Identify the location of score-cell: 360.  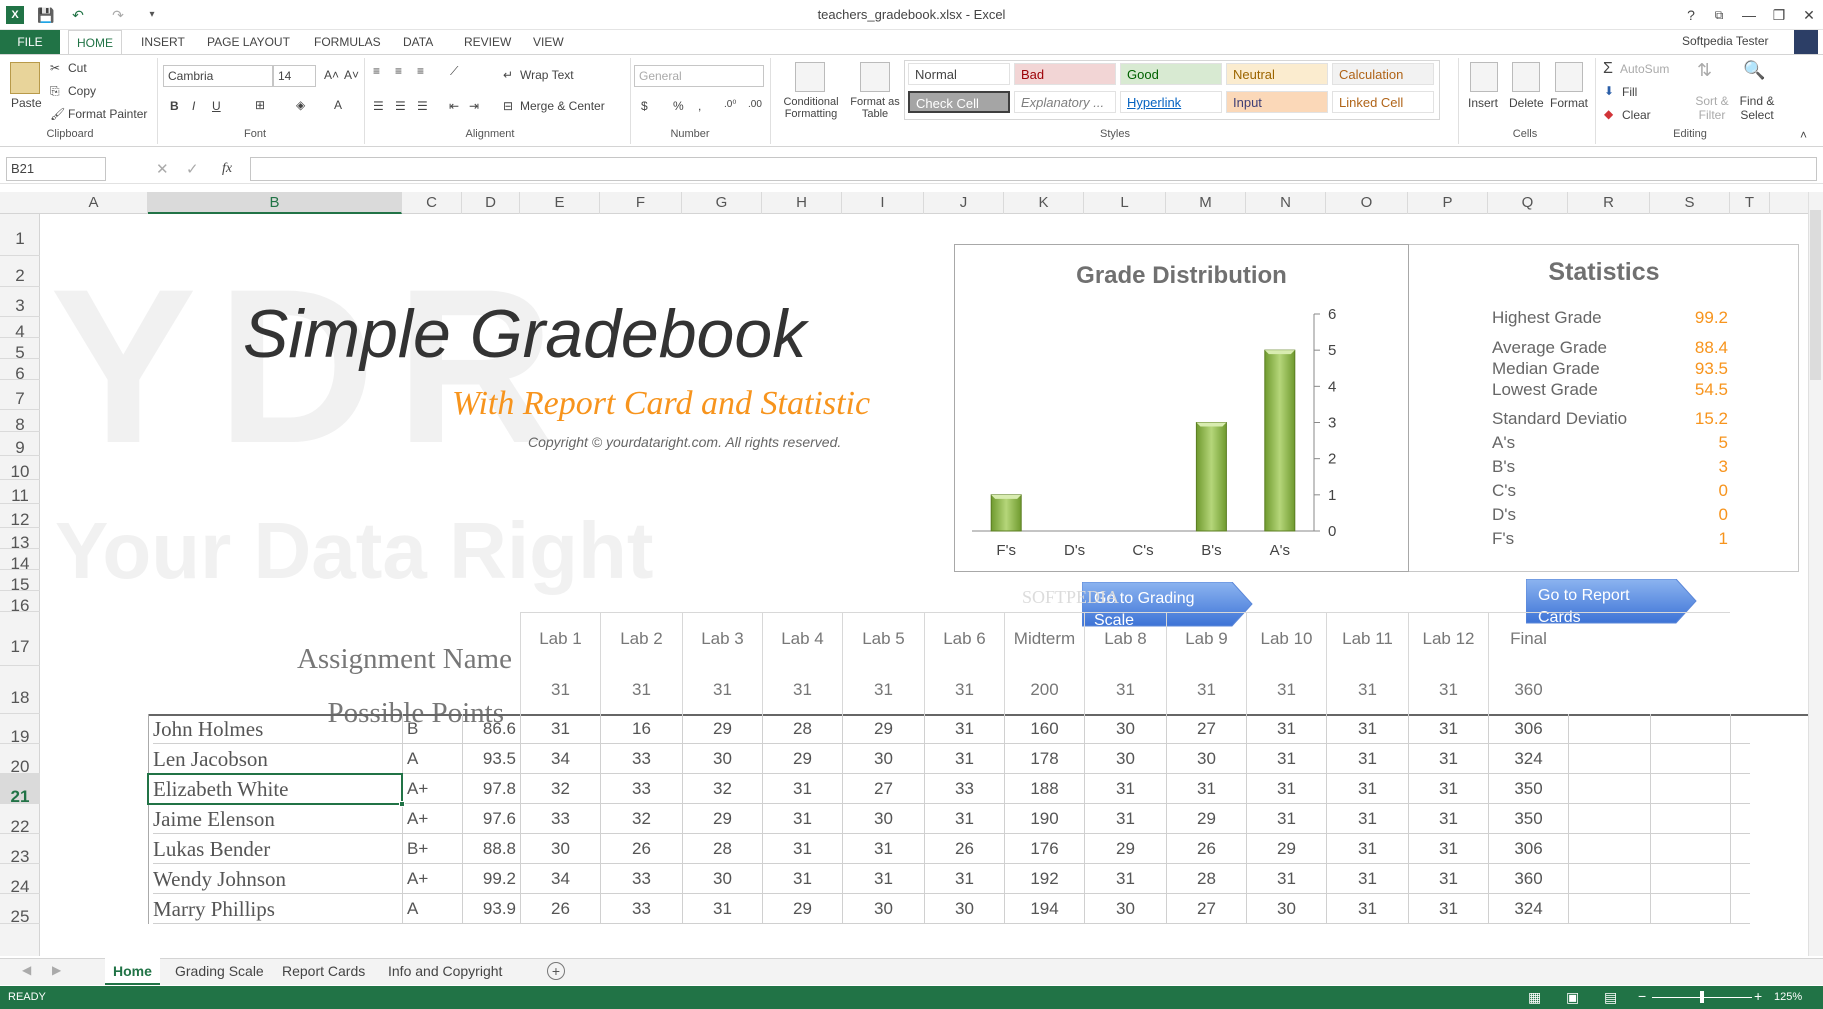
(1528, 879).